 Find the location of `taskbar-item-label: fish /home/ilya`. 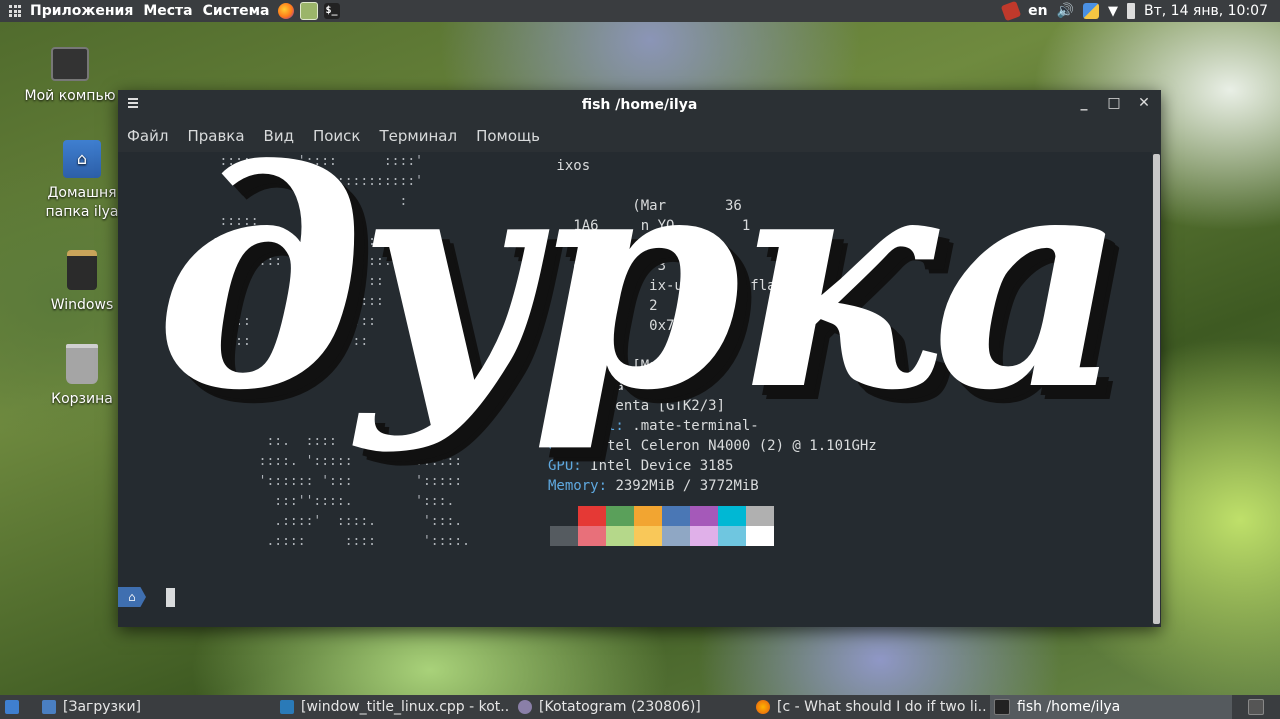

taskbar-item-label: fish /home/ilya is located at coordinates (1069, 707).